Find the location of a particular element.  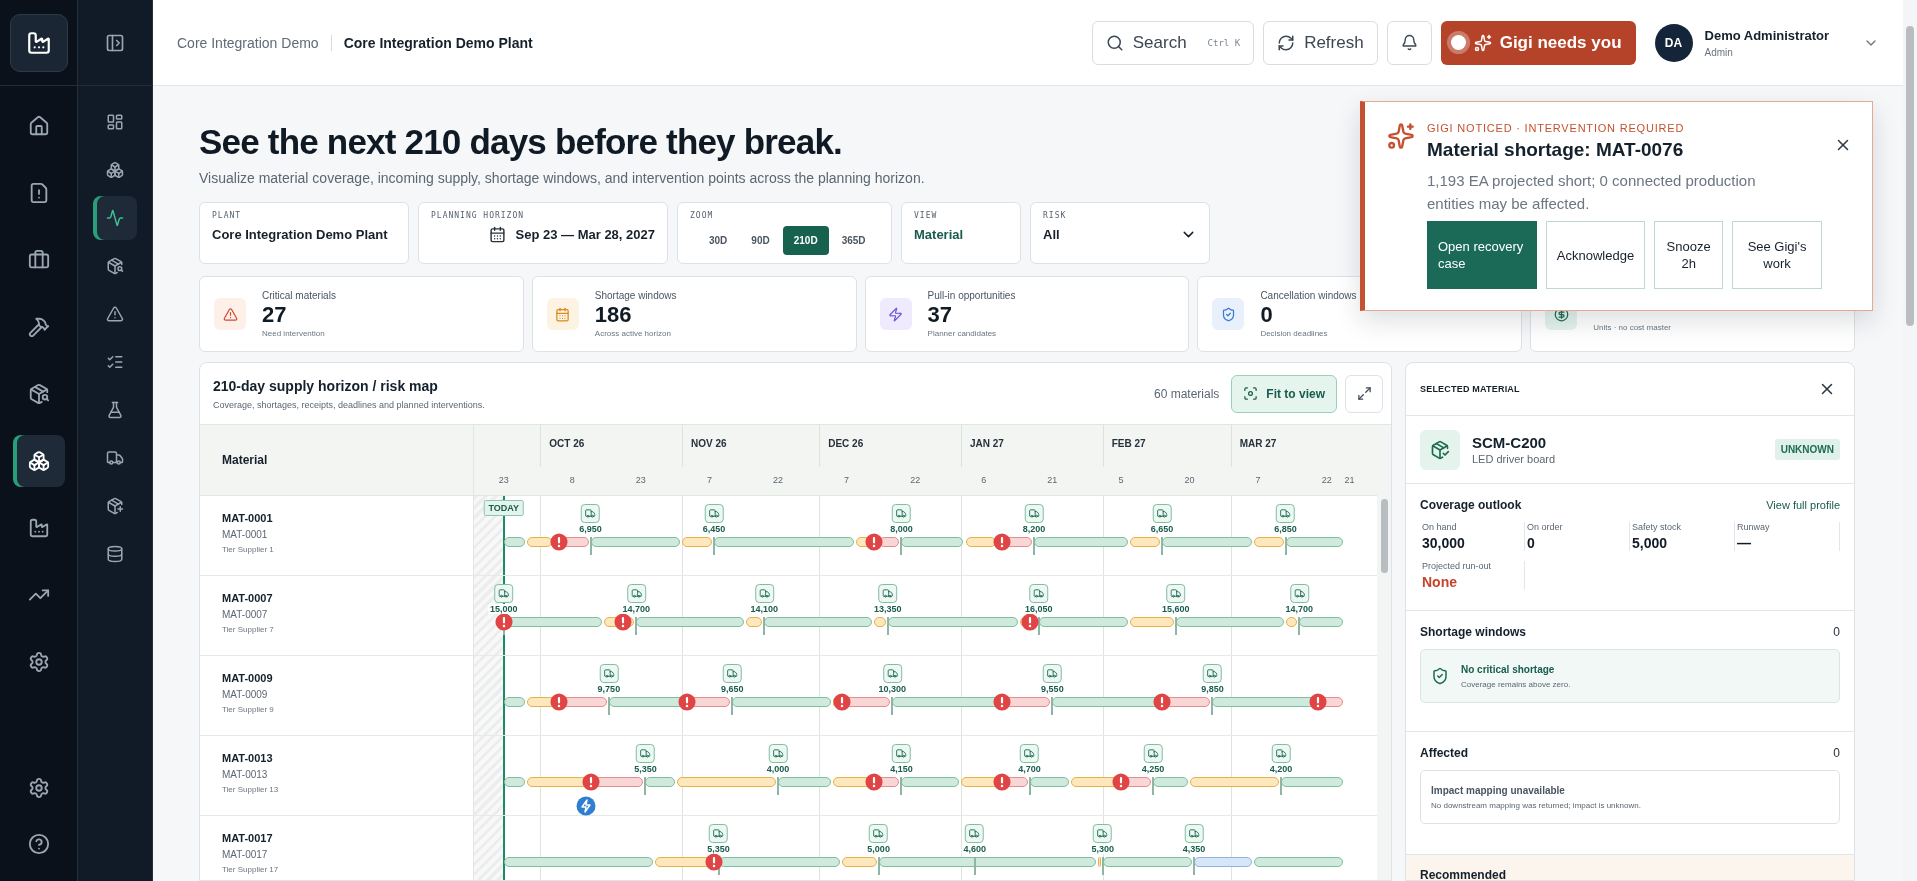

receipt-quantity: 8,200 is located at coordinates (1034, 529).